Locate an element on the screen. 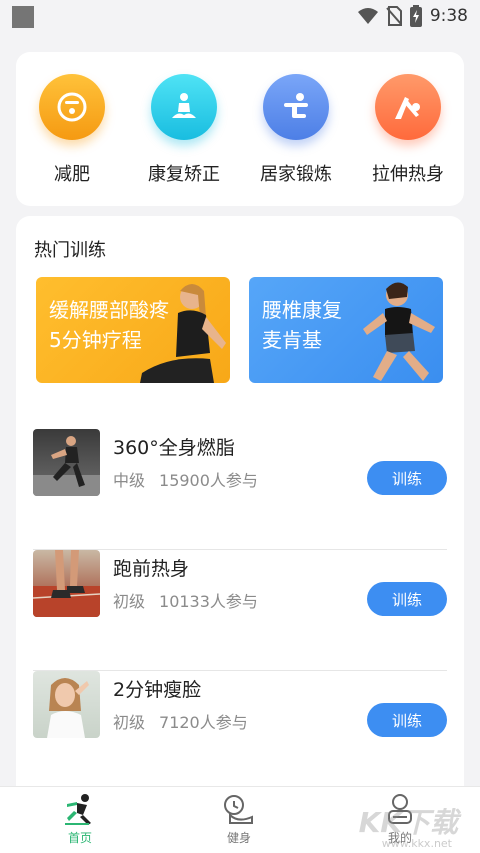 The height and width of the screenshot is (853, 480). category-label: 减肥 is located at coordinates (72, 174).